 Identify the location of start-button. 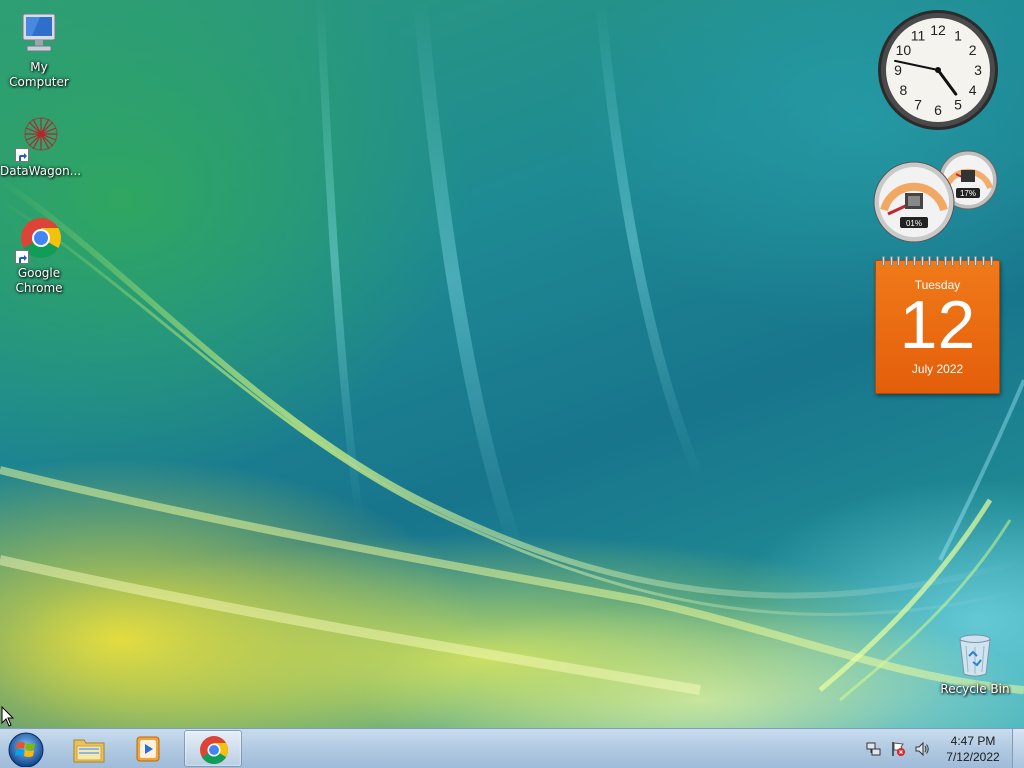
(26, 749).